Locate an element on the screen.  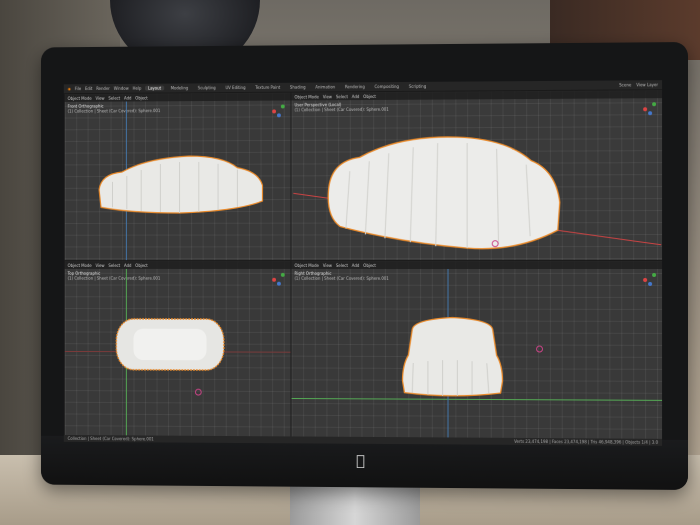
tab-animation: Animation is located at coordinates (325, 86).